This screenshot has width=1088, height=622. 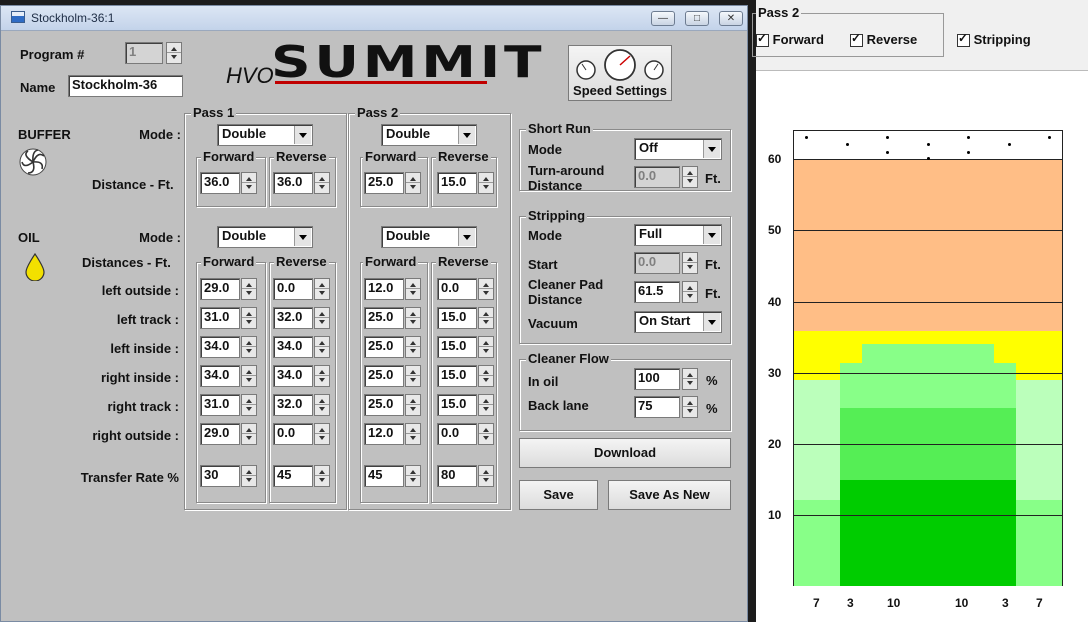 What do you see at coordinates (690, 177) in the screenshot?
I see `turnaround-distance-spinner` at bounding box center [690, 177].